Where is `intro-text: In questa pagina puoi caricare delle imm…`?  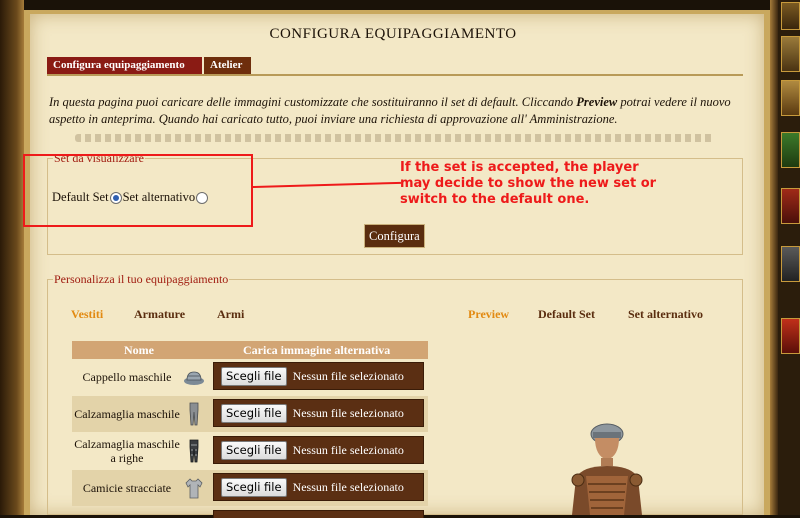
intro-text: In questa pagina puoi caricare delle imm… is located at coordinates (399, 111).